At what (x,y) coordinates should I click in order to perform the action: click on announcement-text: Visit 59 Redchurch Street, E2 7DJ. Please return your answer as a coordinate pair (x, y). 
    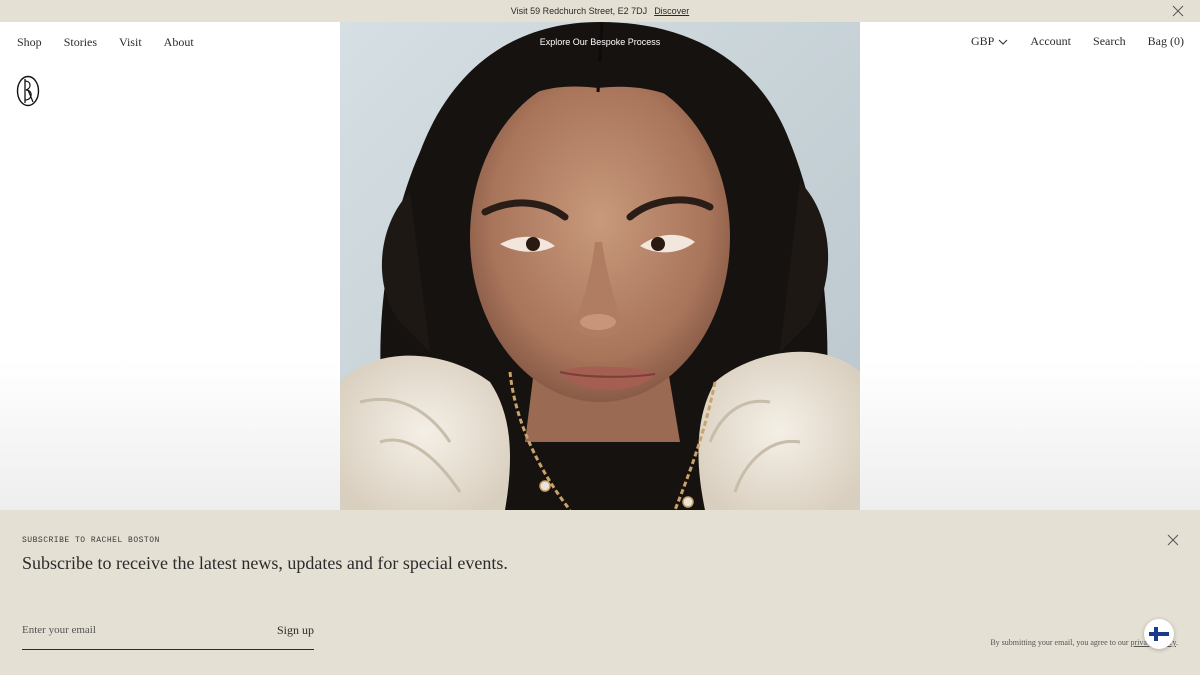
    Looking at the image, I should click on (579, 11).